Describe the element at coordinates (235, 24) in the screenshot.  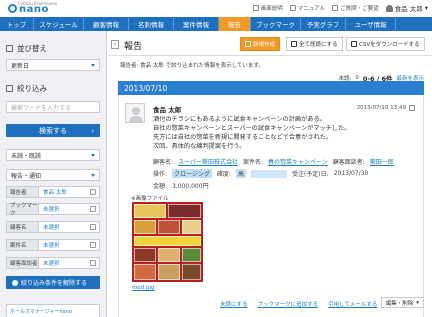
I see `tab-reports: 報告` at that location.